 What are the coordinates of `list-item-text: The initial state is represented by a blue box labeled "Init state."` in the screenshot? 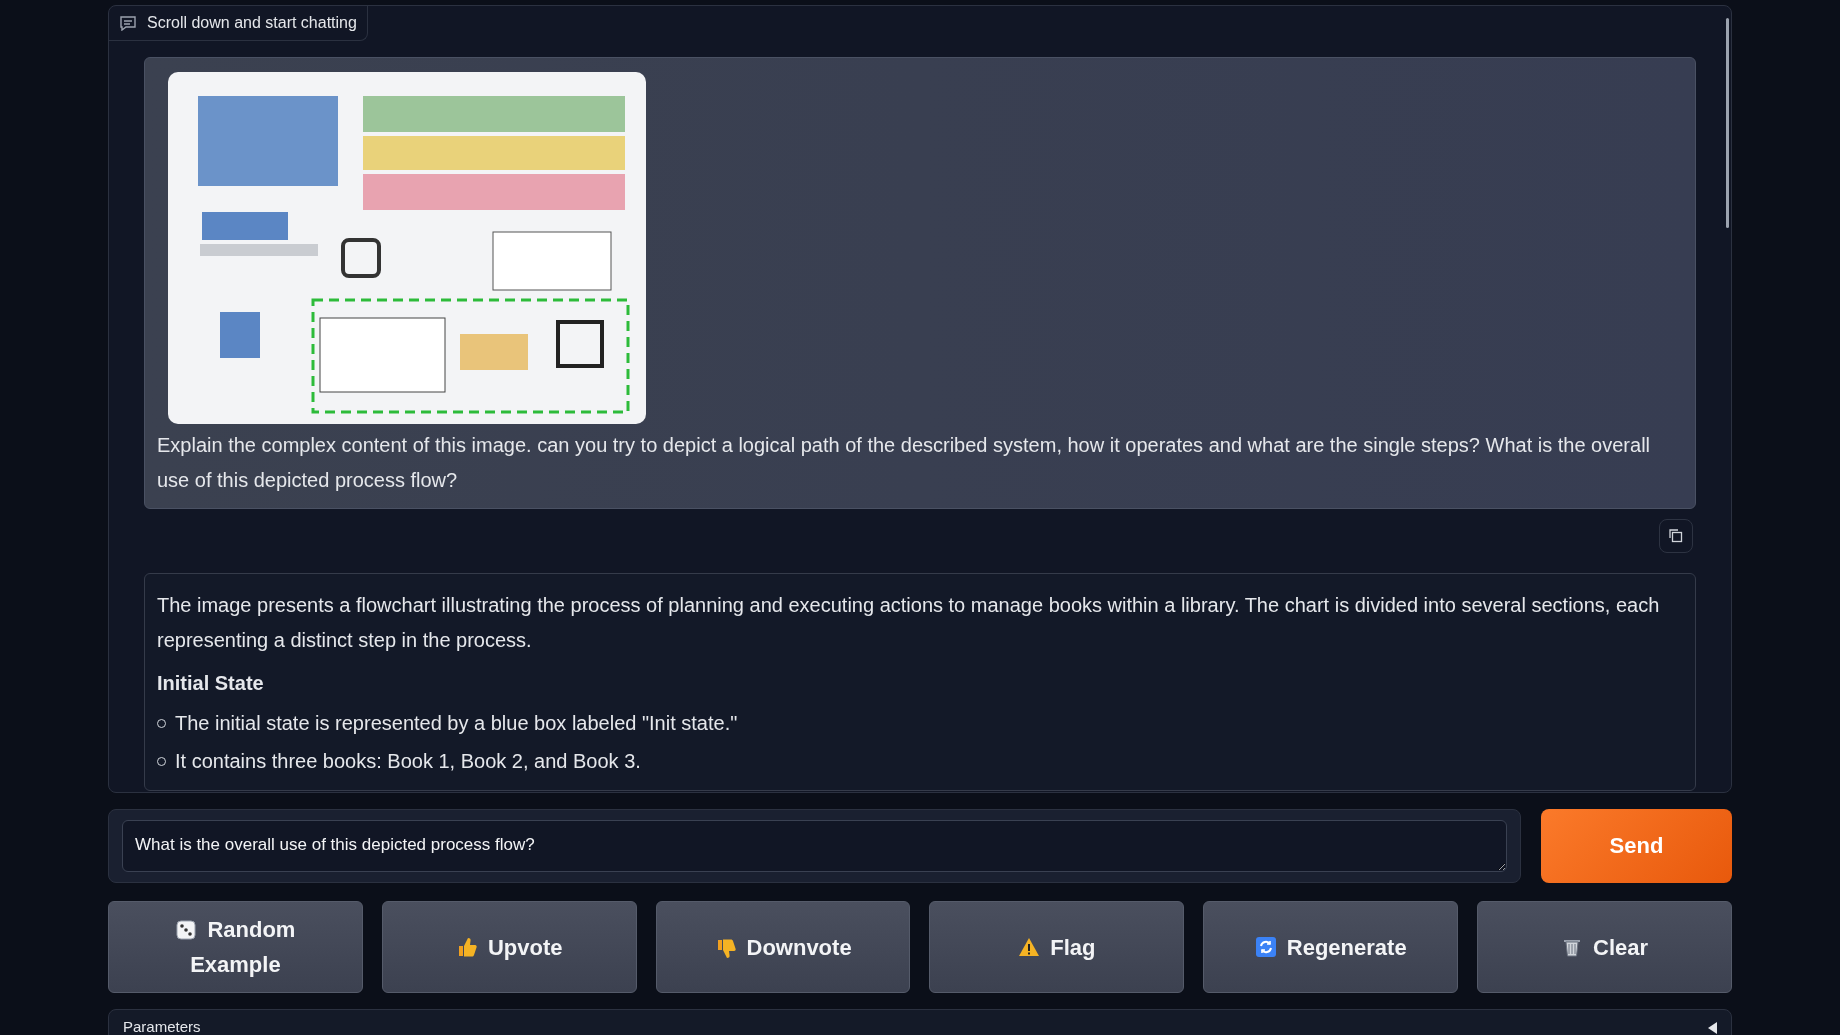 It's located at (456, 723).